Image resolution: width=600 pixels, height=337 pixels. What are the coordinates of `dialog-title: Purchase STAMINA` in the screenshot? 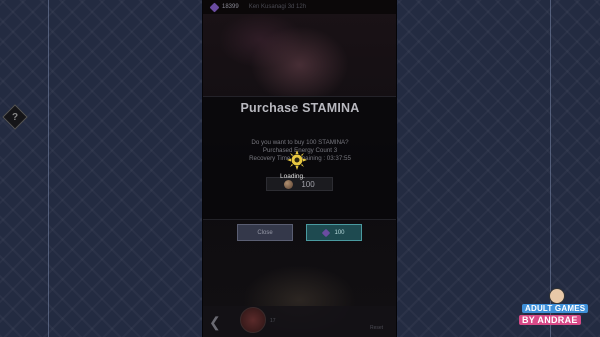 It's located at (300, 108).